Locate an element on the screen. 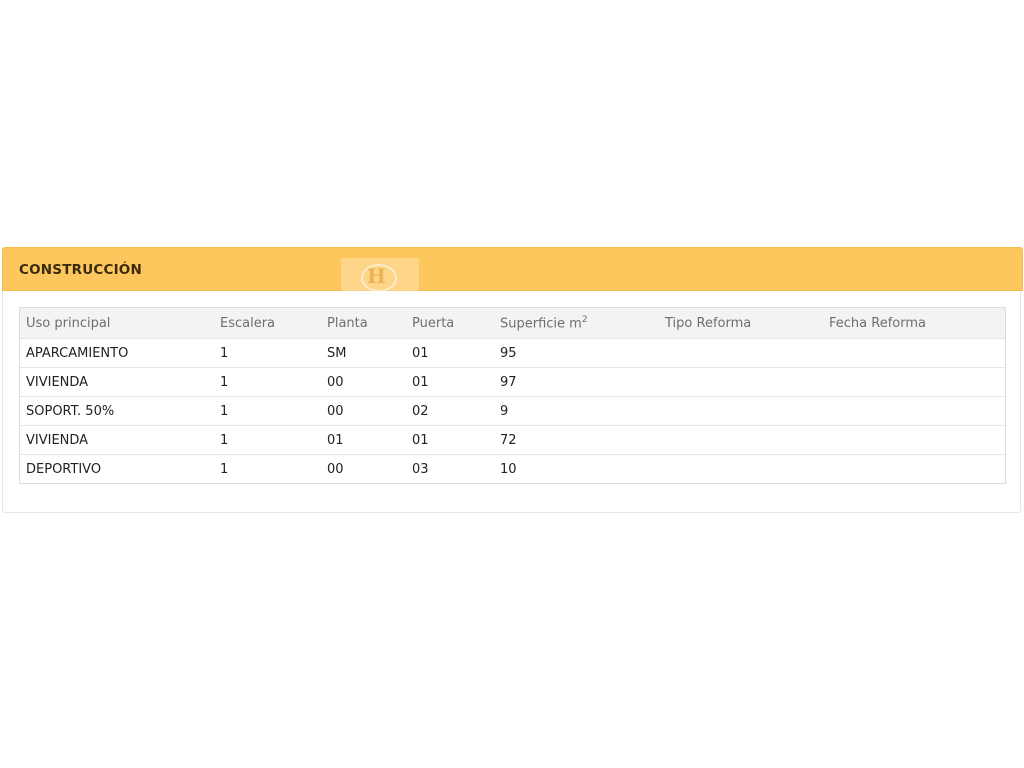  col-header-superficie: Superficie m2 is located at coordinates (576, 323).